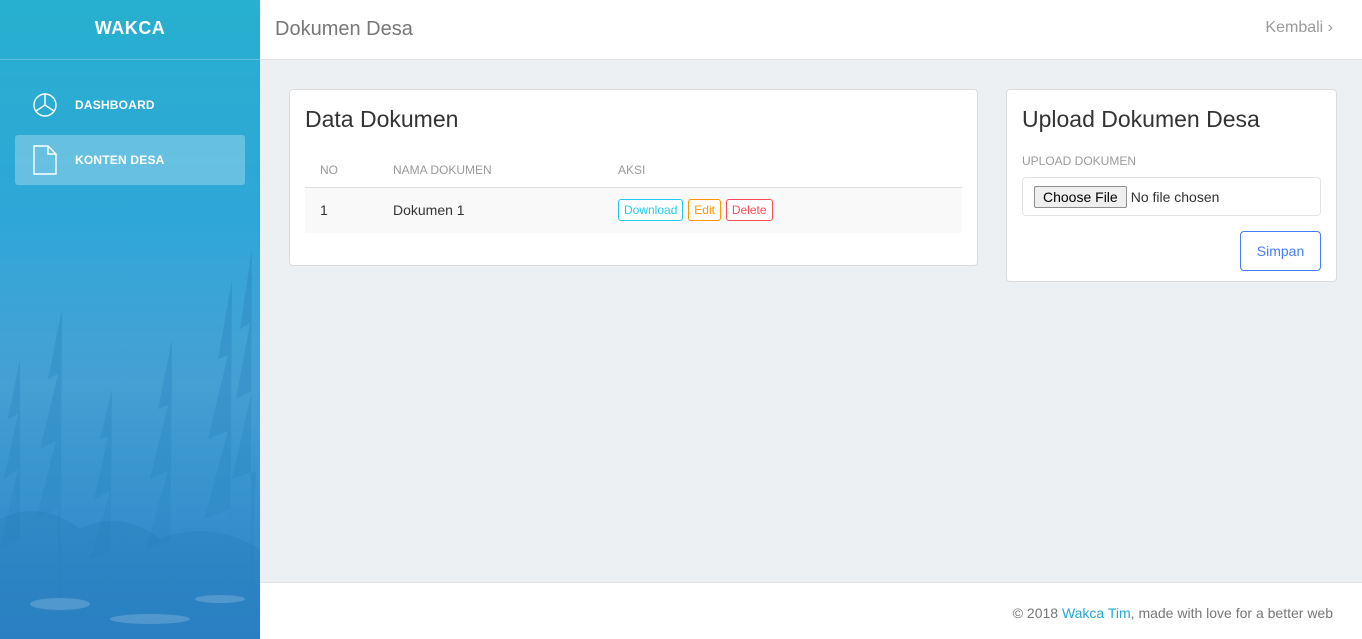 The width and height of the screenshot is (1362, 639). Describe the element at coordinates (45, 160) in the screenshot. I see `document-icon` at that location.